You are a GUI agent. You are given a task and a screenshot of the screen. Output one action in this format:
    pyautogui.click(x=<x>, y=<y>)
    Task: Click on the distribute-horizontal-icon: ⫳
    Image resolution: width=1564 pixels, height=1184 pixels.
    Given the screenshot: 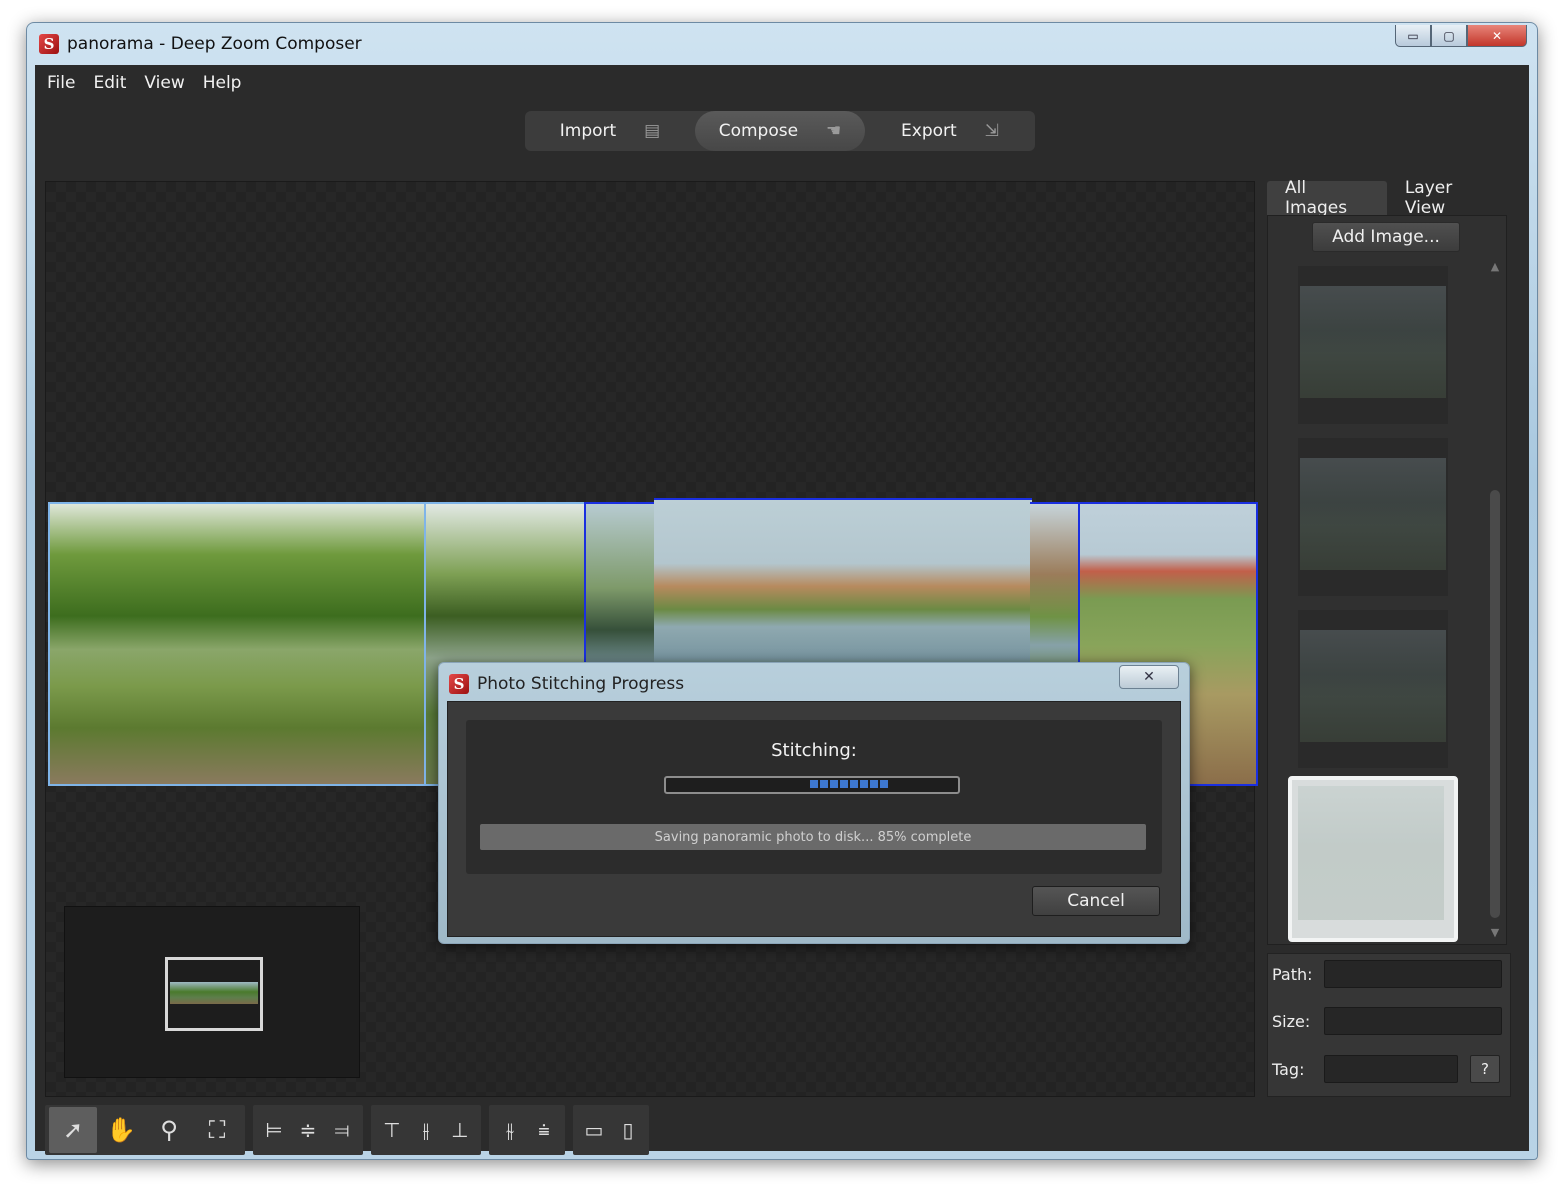 What is the action you would take?
    pyautogui.click(x=510, y=1130)
    